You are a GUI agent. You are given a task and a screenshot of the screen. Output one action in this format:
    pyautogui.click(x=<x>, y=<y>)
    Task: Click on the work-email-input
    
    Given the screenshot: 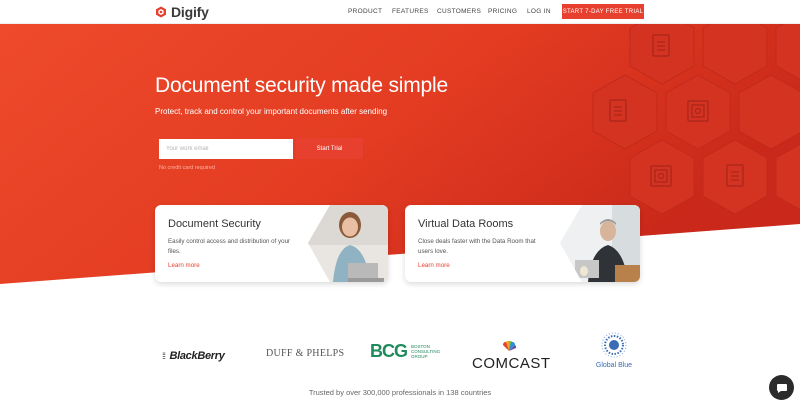 What is the action you would take?
    pyautogui.click(x=226, y=149)
    